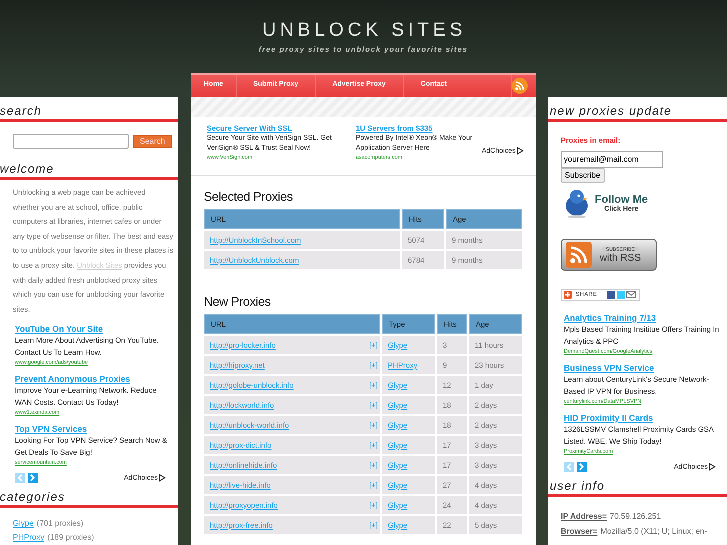 The image size is (727, 545). I want to click on section-heading: categories, so click(89, 495).